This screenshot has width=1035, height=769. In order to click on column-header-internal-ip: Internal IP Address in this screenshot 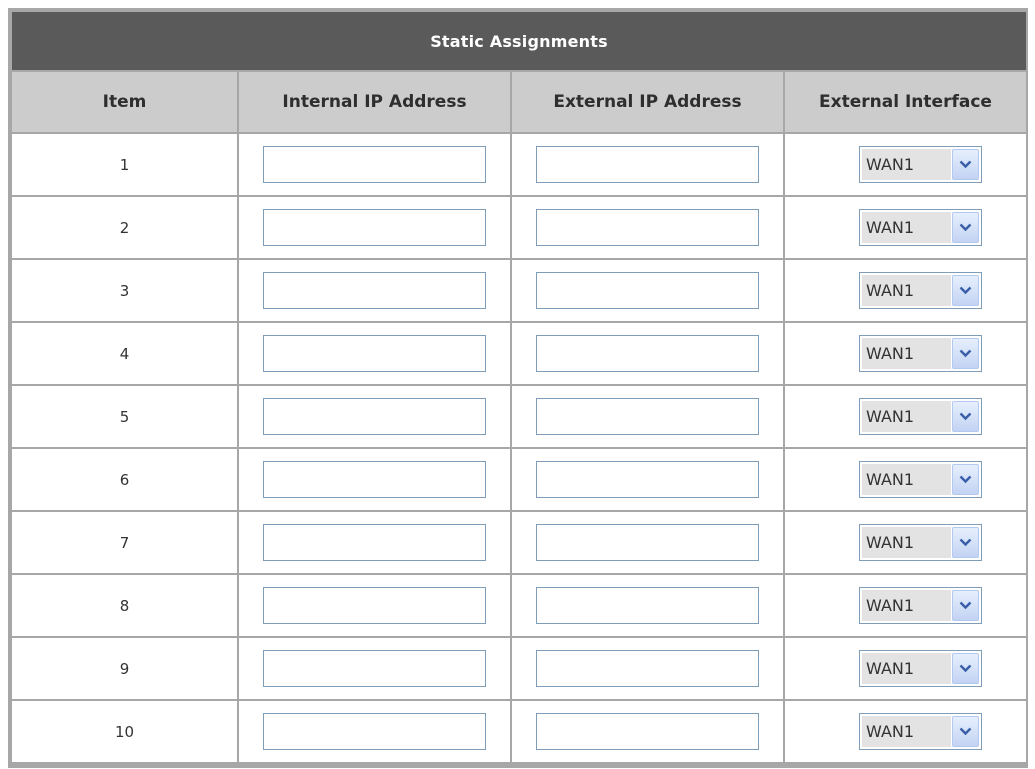, I will do `click(374, 102)`.